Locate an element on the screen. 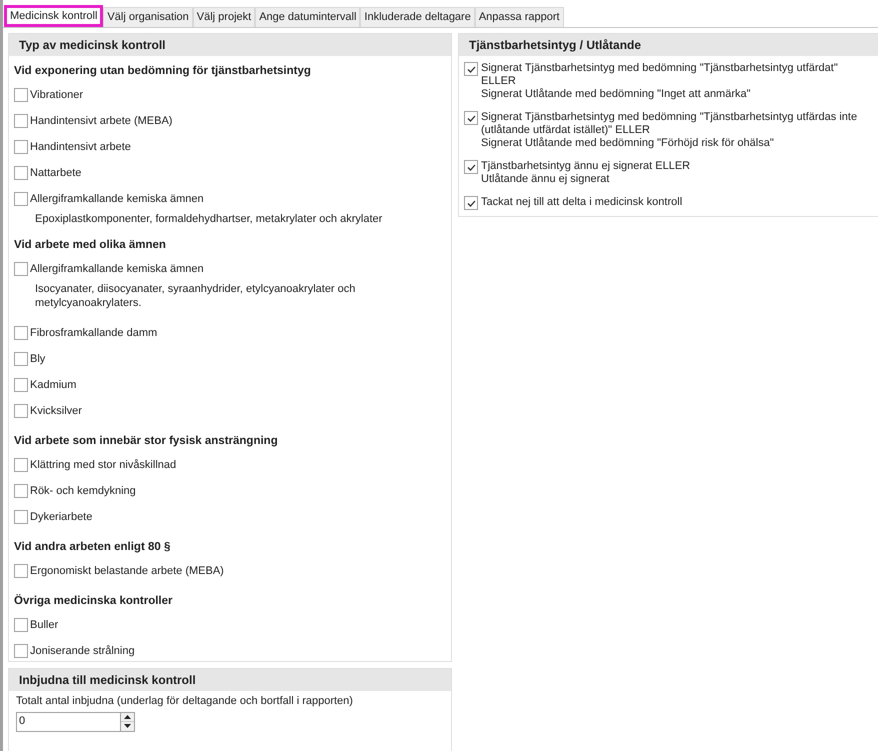 Image resolution: width=878 pixels, height=751 pixels. group-heading: Vid arbete med olika ämnen is located at coordinates (90, 246).